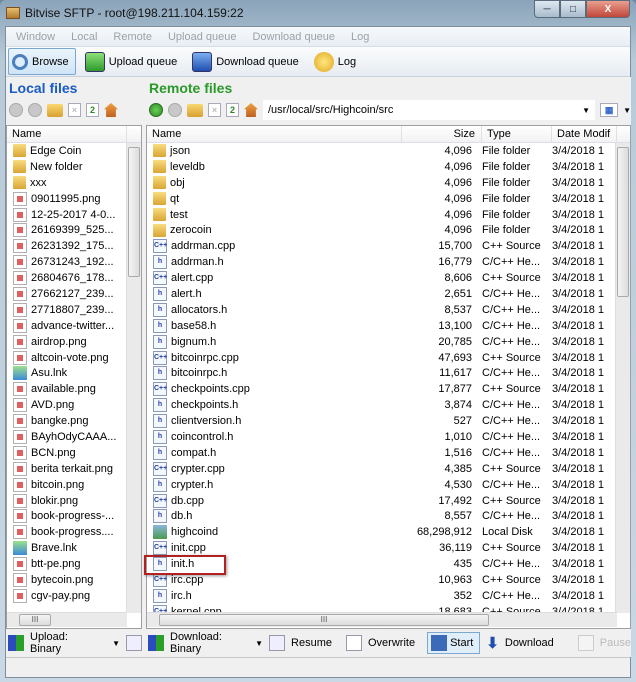  What do you see at coordinates (74, 358) in the screenshot?
I see `list-item: altcoin-vote.png` at bounding box center [74, 358].